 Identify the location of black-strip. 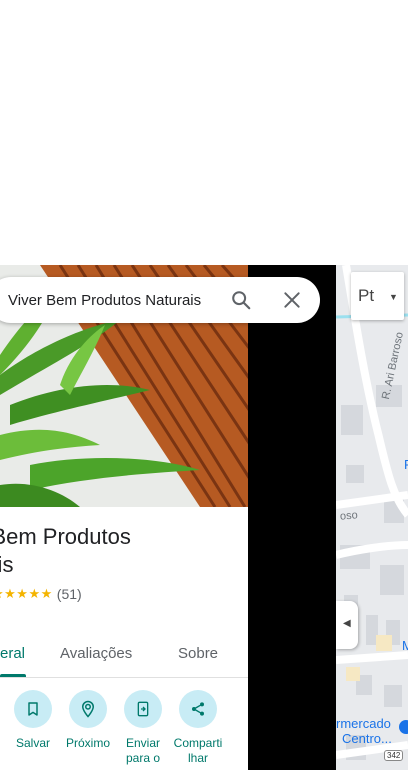
(292, 517).